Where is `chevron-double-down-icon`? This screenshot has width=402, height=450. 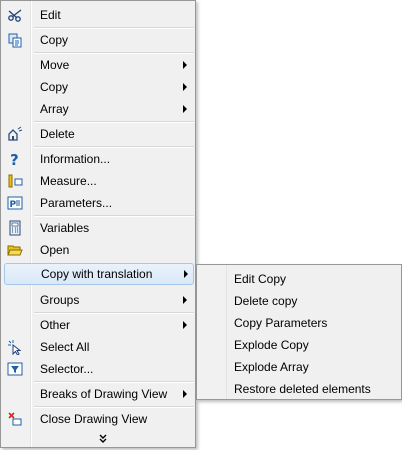
chevron-double-down-icon is located at coordinates (103, 439).